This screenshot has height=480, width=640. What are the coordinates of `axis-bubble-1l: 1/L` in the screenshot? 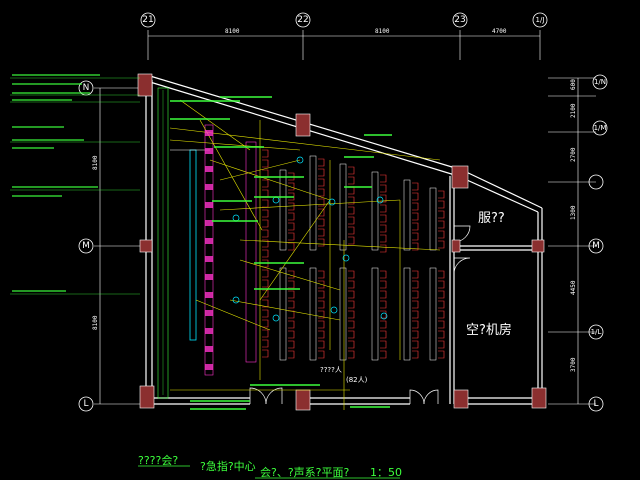 It's located at (596, 332).